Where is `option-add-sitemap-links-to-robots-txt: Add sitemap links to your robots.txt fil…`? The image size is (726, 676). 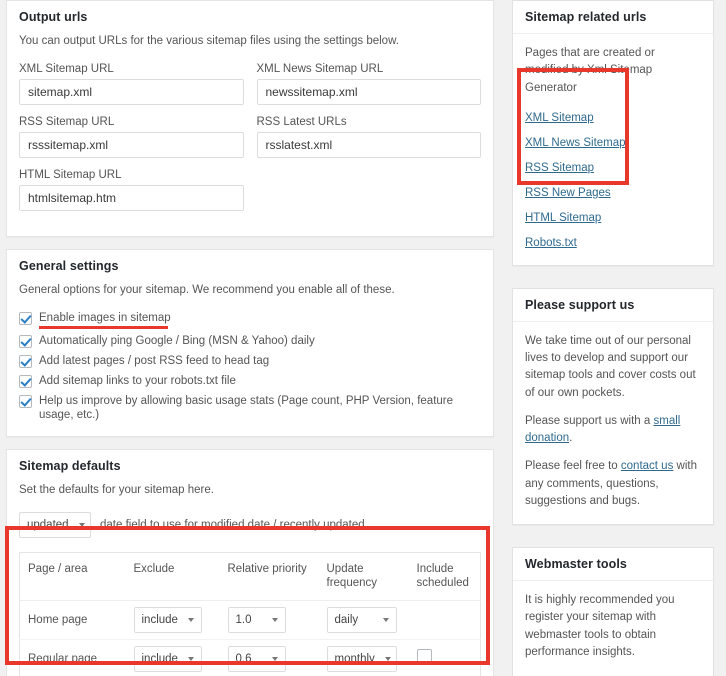
option-add-sitemap-links-to-robots-txt: Add sitemap links to your robots.txt fil… is located at coordinates (250, 381).